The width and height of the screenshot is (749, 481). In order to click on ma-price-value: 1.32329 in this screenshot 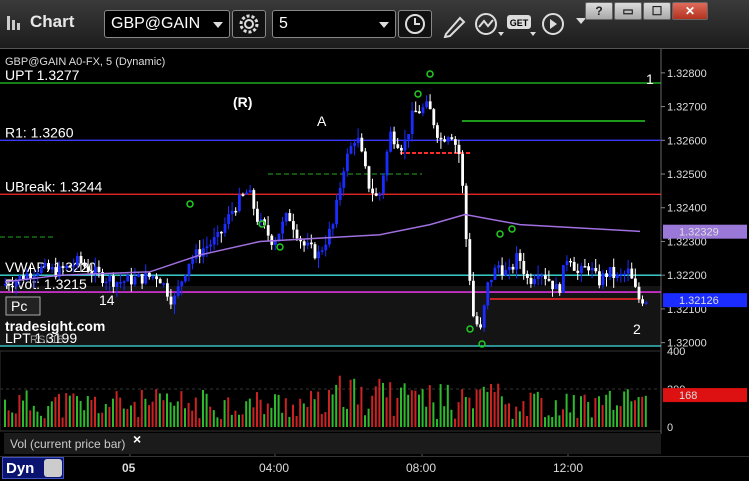, I will do `click(699, 233)`.